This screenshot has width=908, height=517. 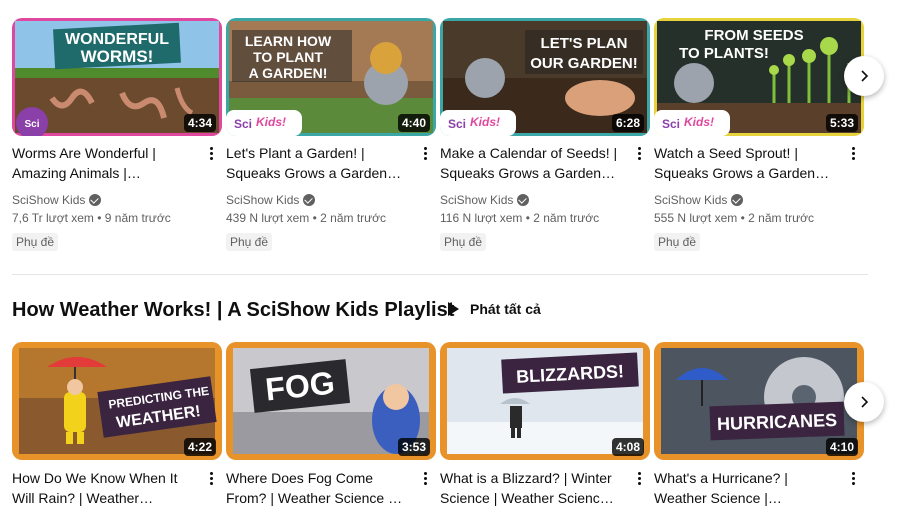 What do you see at coordinates (117, 56) in the screenshot?
I see `svg-text: WORMS!` at bounding box center [117, 56].